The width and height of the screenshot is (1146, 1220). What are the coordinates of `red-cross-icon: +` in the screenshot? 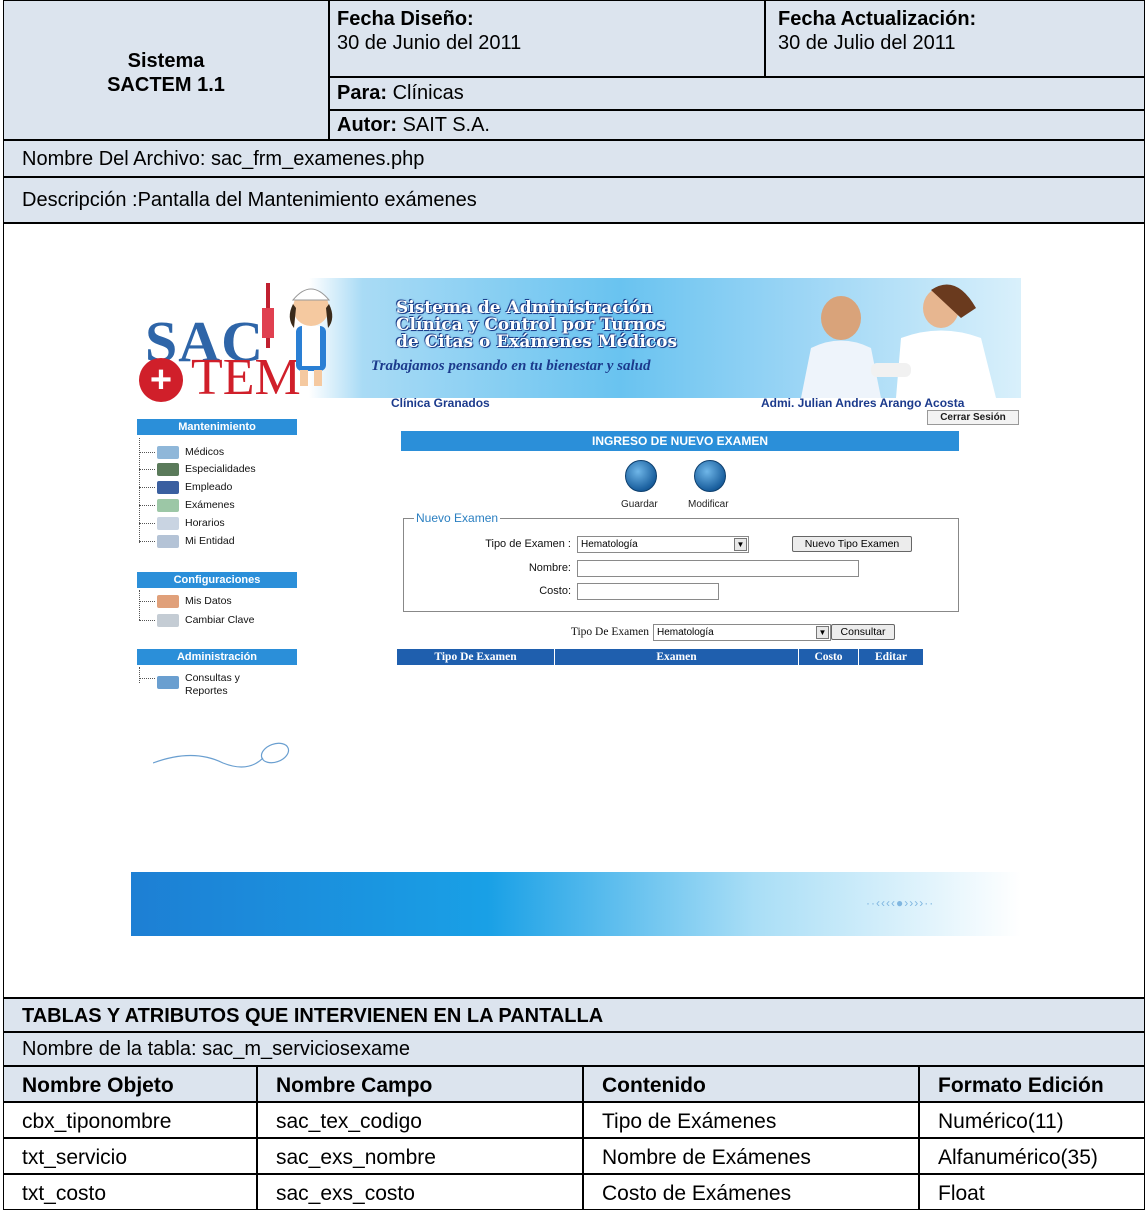 It's located at (161, 380).